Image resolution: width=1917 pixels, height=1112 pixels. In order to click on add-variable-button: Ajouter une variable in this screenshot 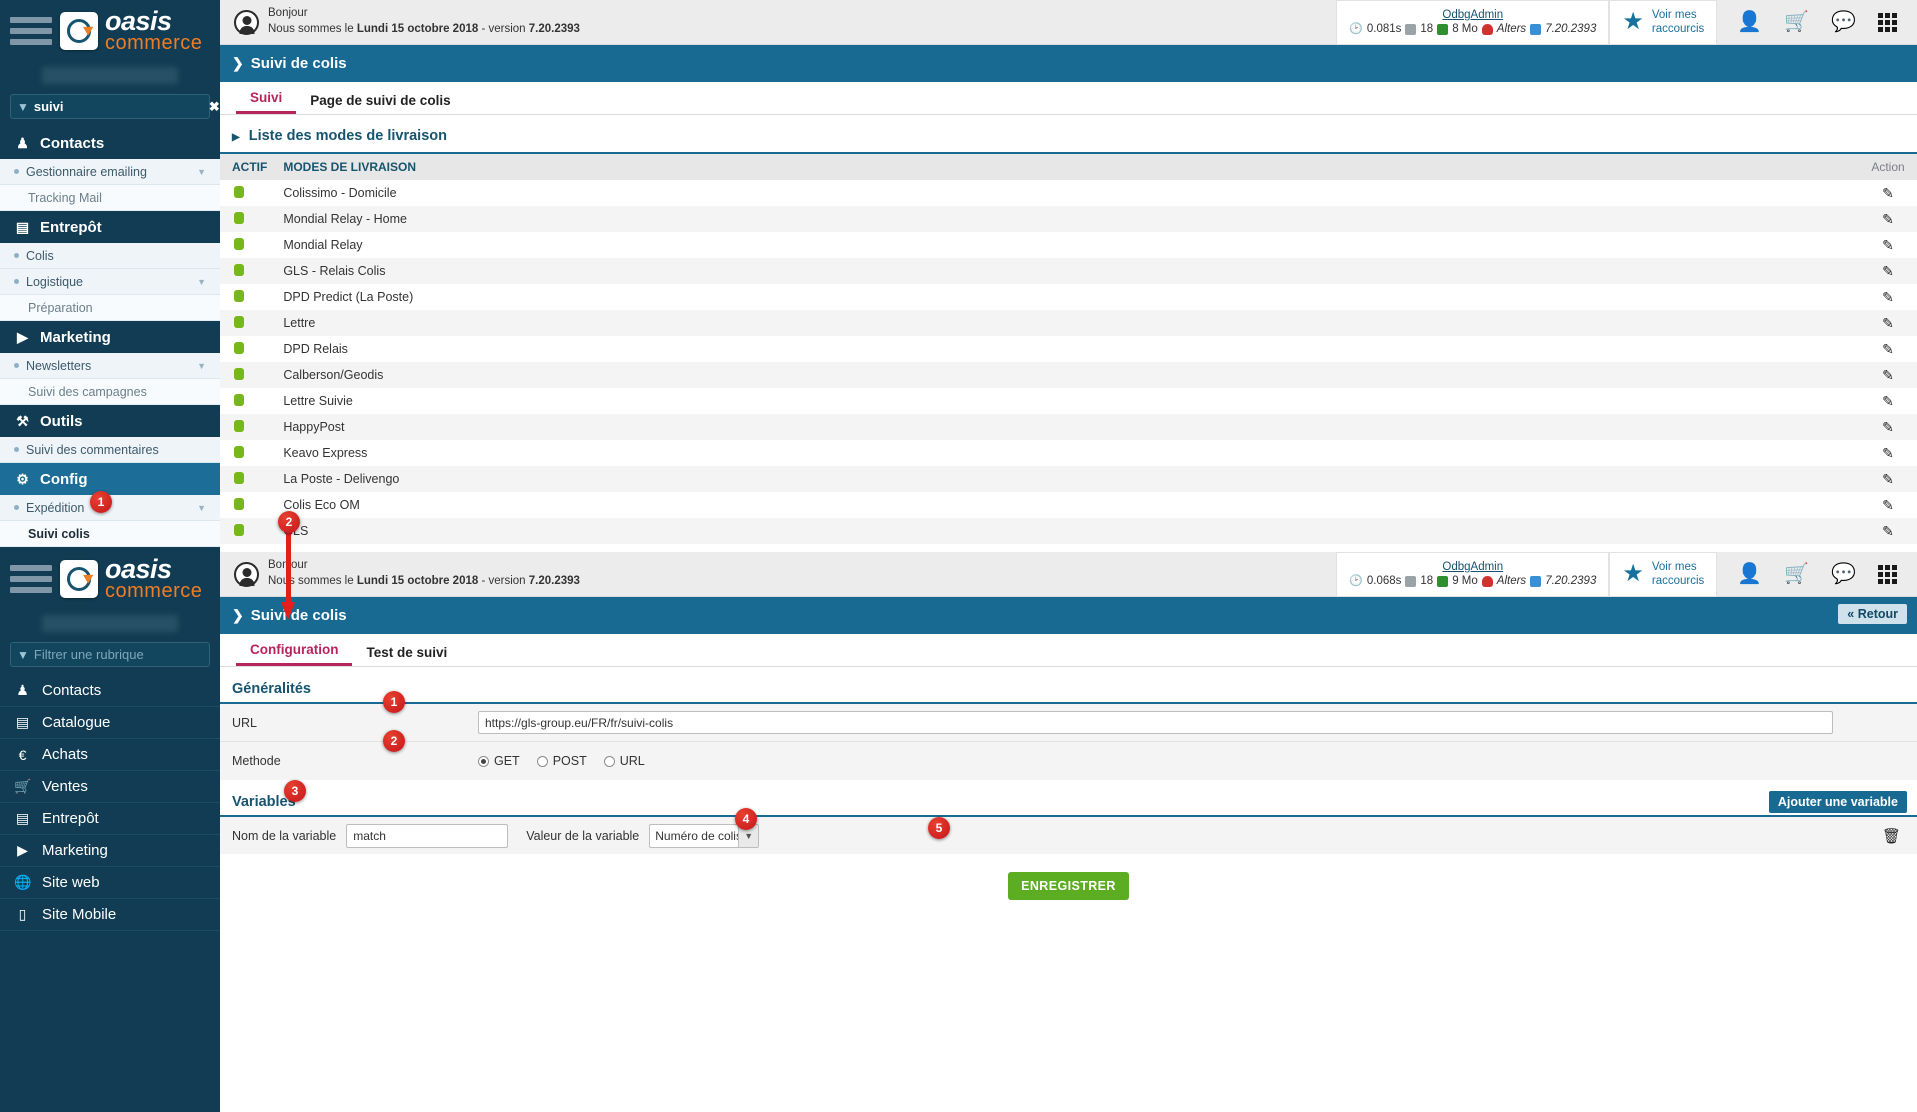, I will do `click(1837, 802)`.